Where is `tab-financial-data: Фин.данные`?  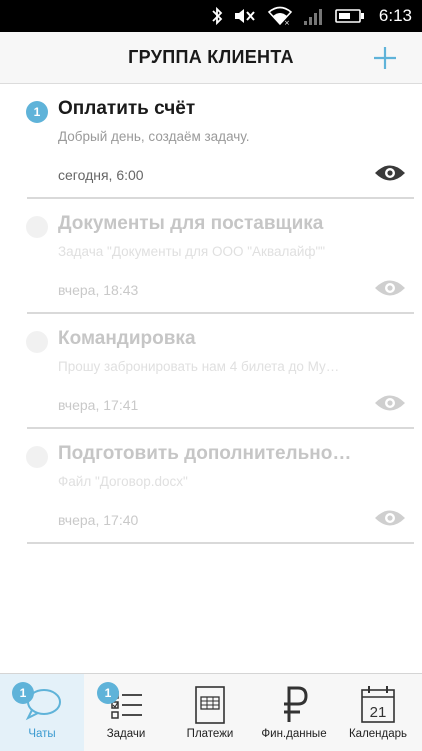
tab-financial-data: Фин.данные is located at coordinates (294, 712).